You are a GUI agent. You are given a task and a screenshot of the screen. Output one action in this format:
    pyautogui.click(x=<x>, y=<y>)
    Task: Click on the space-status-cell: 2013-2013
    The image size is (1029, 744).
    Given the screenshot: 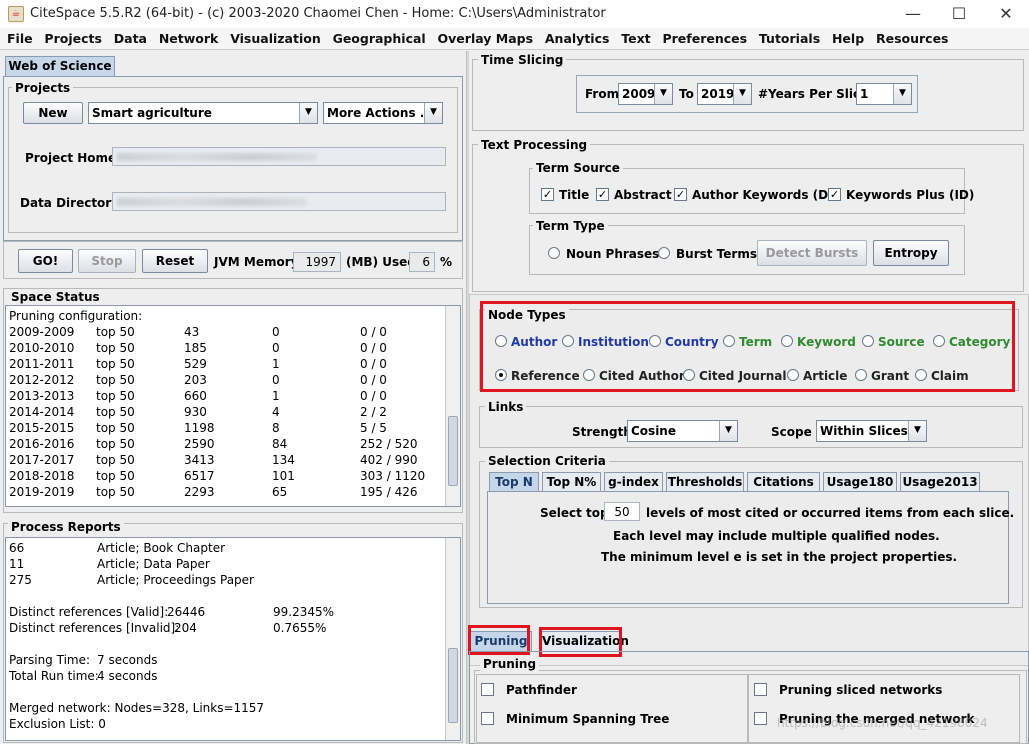 What is the action you would take?
    pyautogui.click(x=42, y=396)
    